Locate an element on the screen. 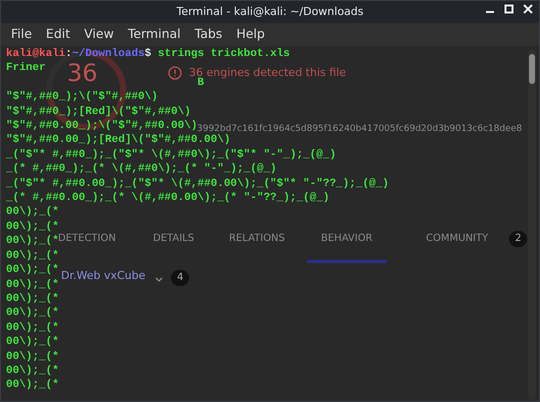  output-line: _("$"* #,##0_);_("$"* \(#,##0\);_("$"* "-"_);_(@_) is located at coordinates (171, 155).